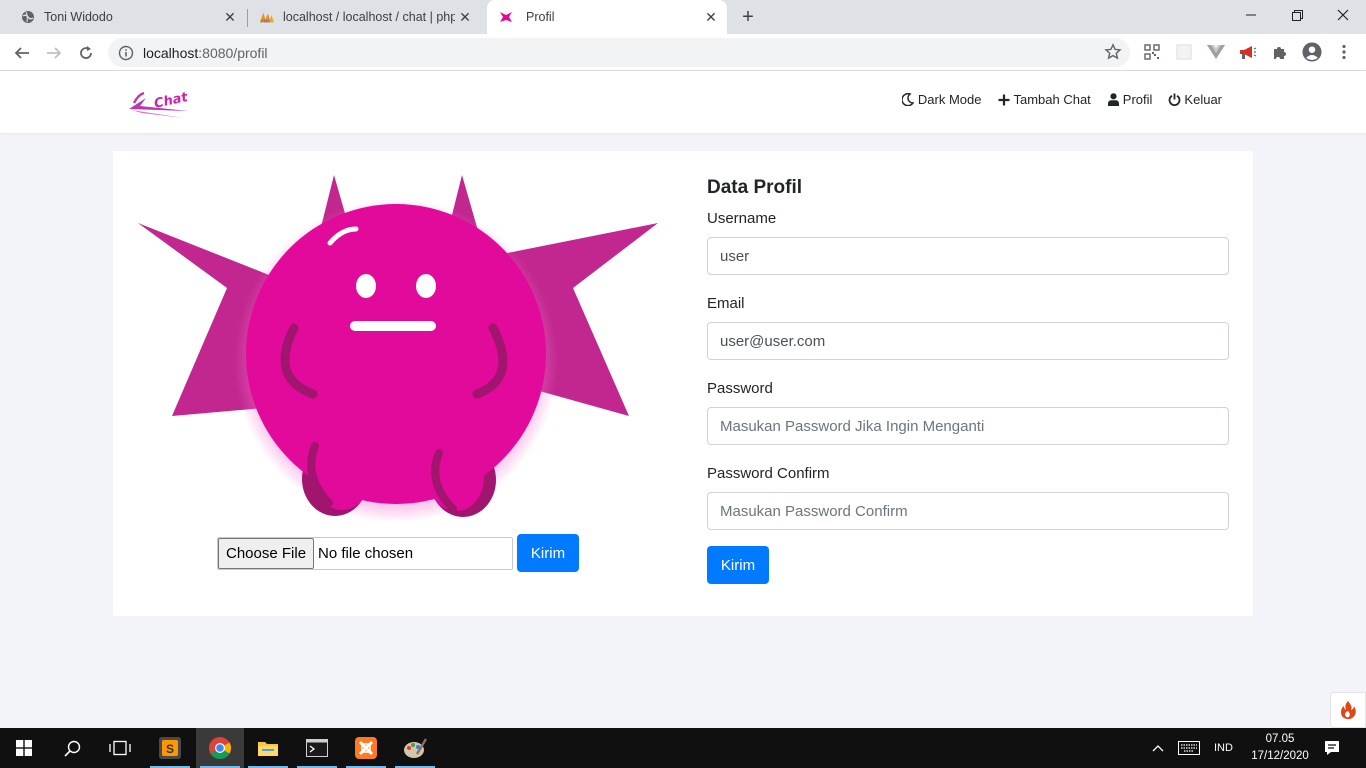  I want to click on nav-keluar: Keluar, so click(1195, 99).